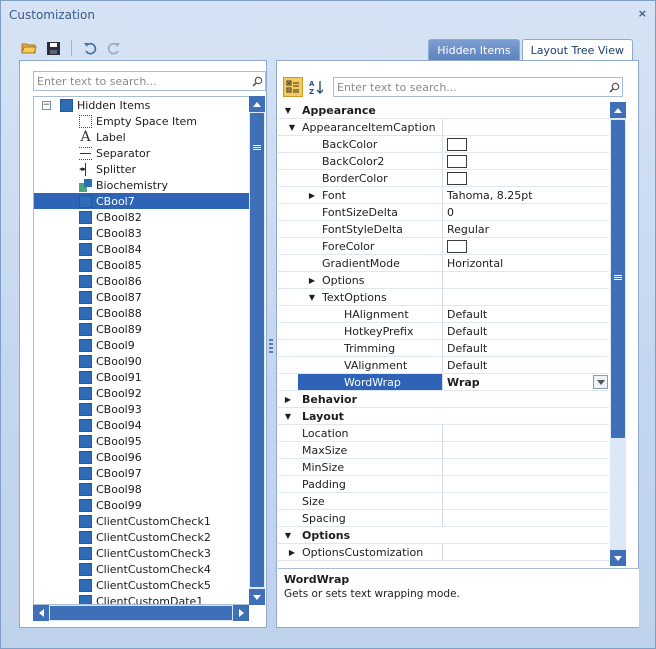  What do you see at coordinates (141, 153) in the screenshot?
I see `tree-item: Separator` at bounding box center [141, 153].